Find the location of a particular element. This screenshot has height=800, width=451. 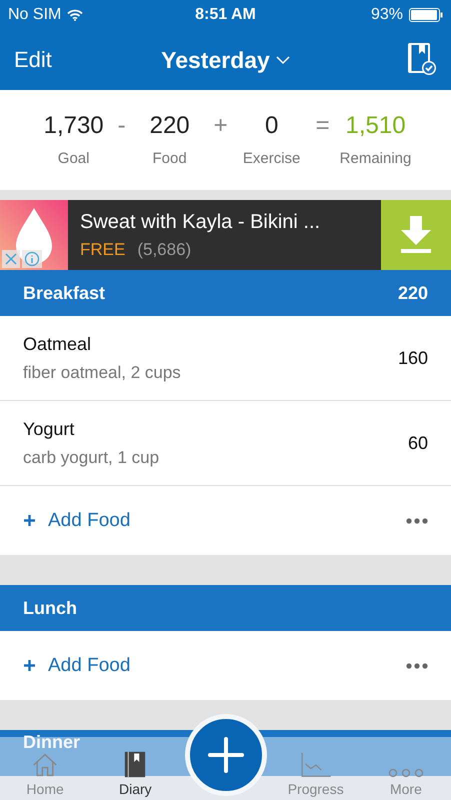

food-row: Oatmeal fiber oatmeal, 2 cups 160 is located at coordinates (225, 358).